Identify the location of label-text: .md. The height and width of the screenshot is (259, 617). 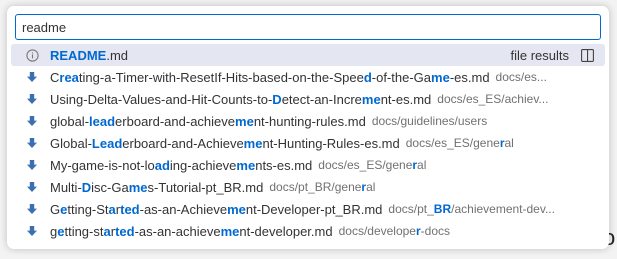
(117, 55).